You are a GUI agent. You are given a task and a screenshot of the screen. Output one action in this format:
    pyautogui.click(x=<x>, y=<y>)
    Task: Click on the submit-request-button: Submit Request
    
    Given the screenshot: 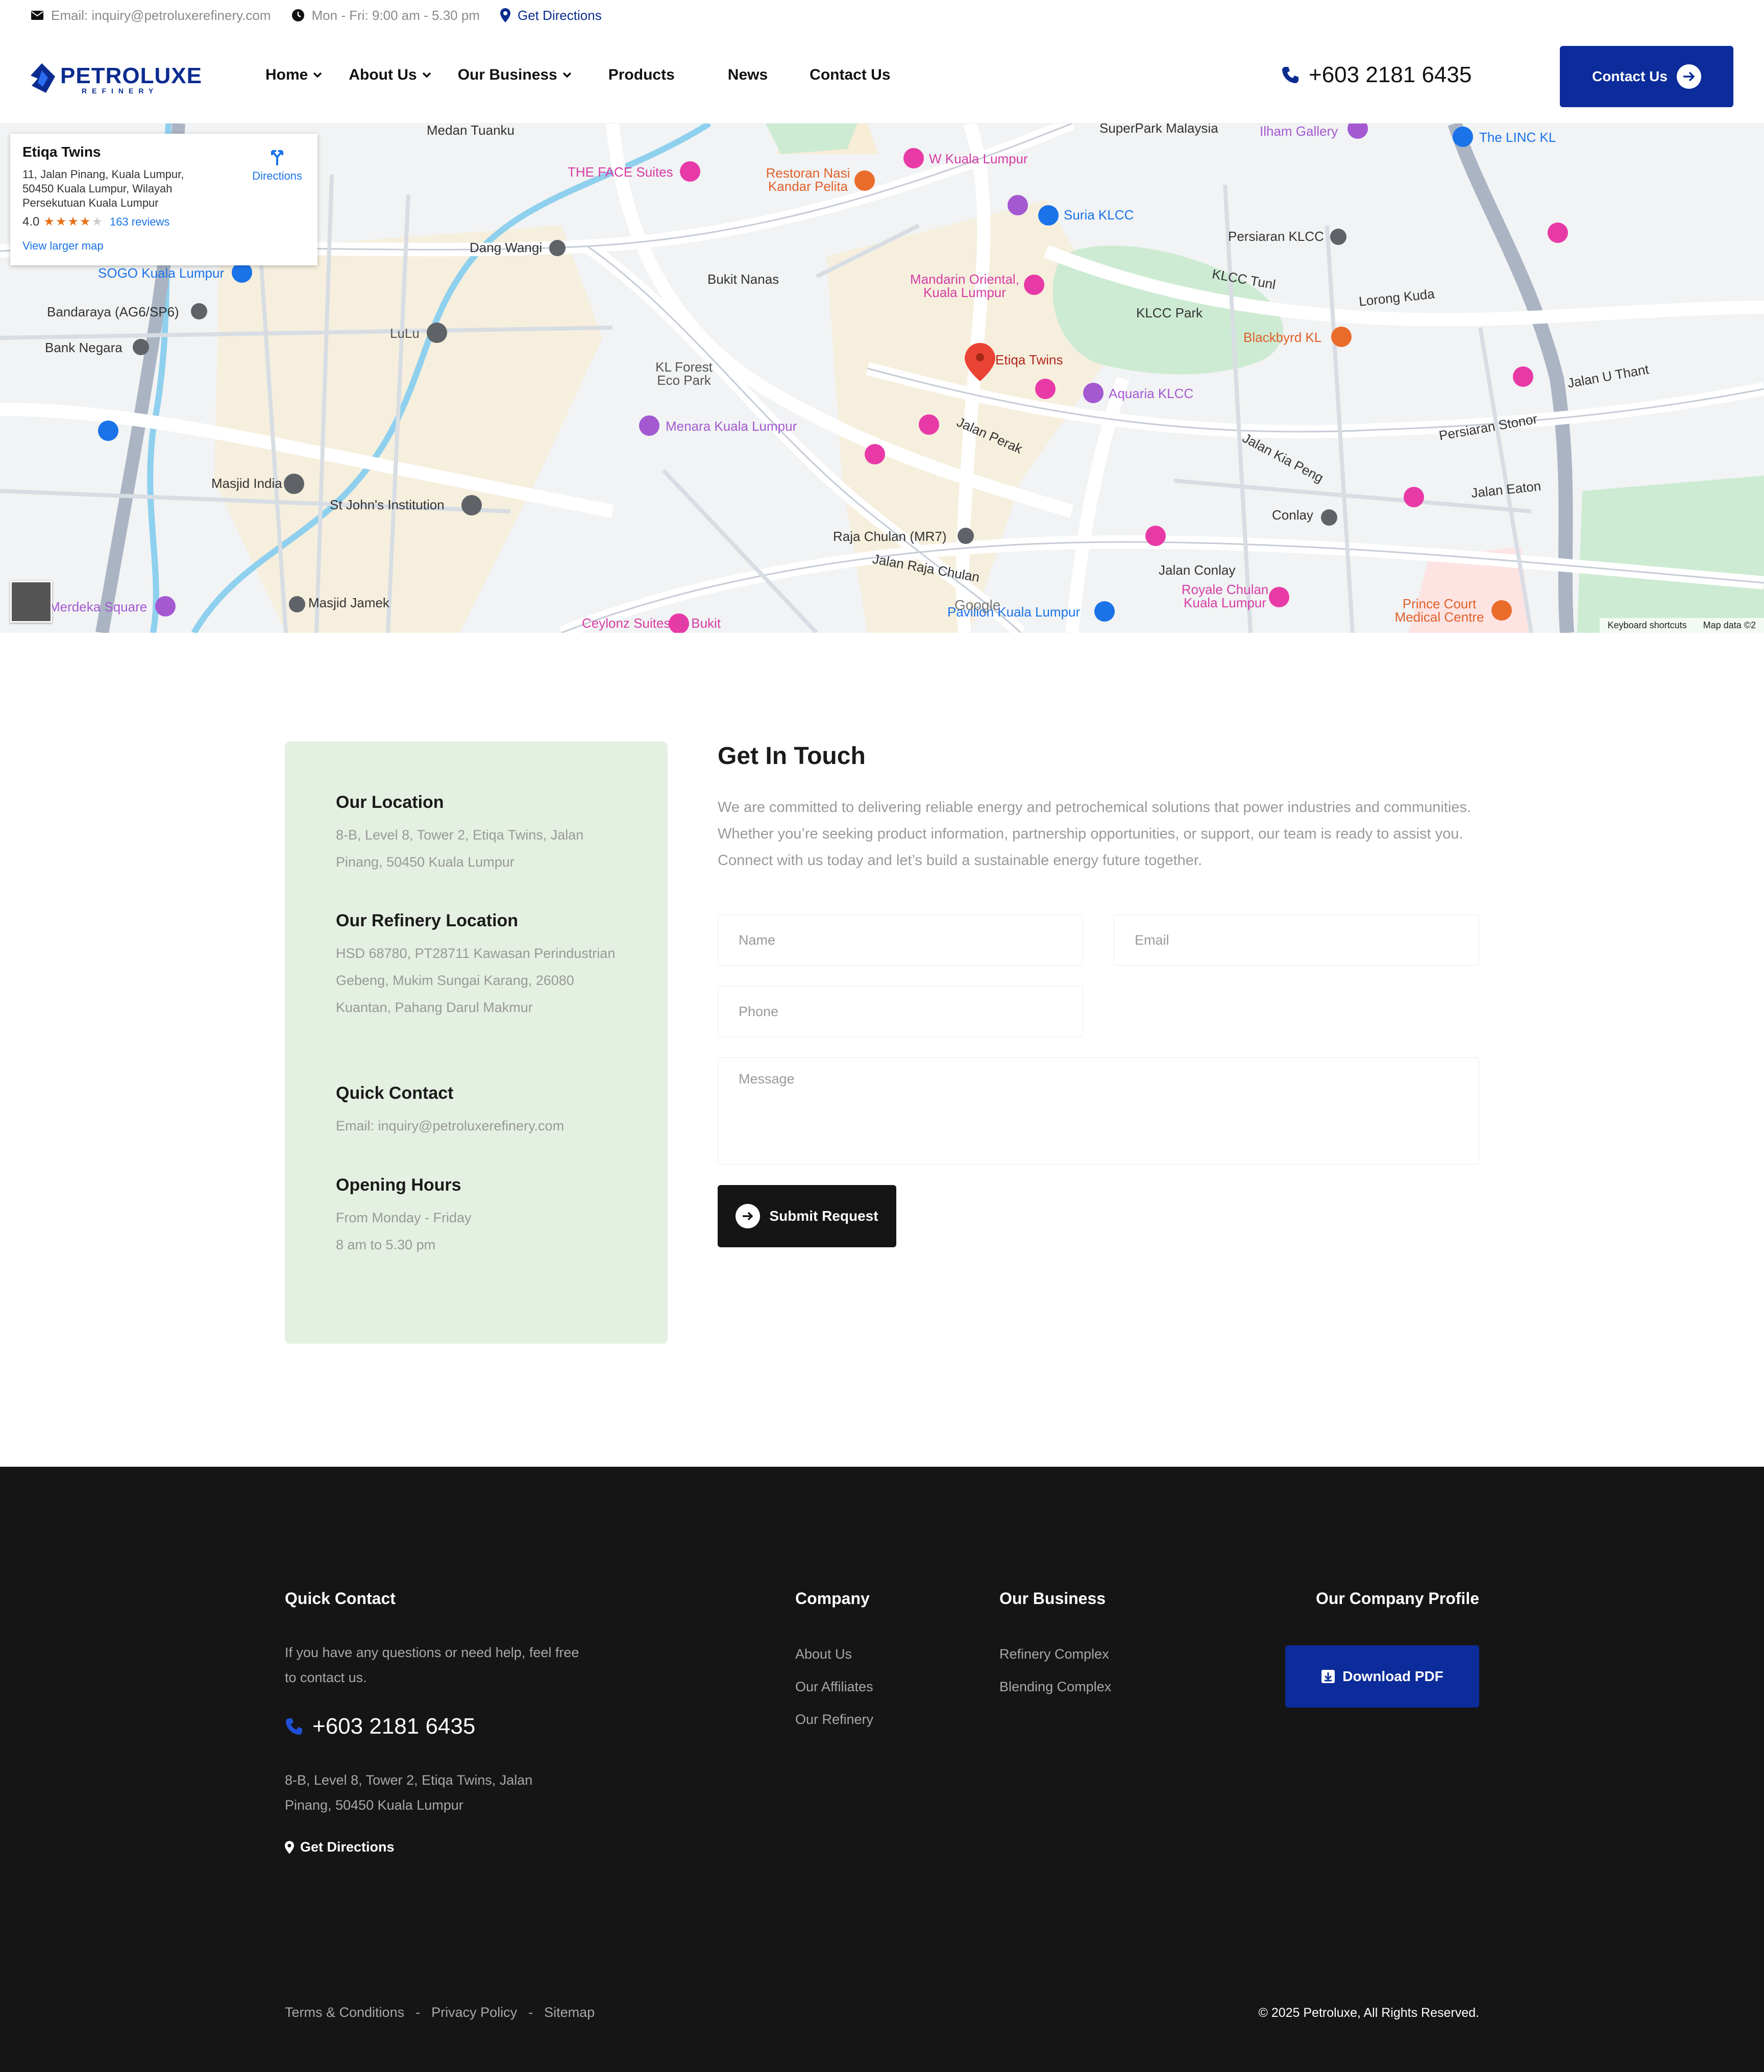 What is the action you would take?
    pyautogui.click(x=807, y=1216)
    